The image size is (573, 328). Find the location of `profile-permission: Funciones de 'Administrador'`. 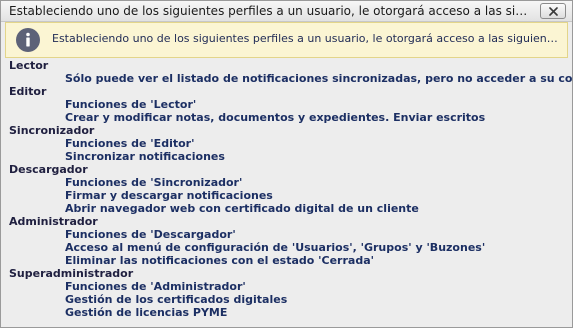

profile-permission: Funciones de 'Administrador' is located at coordinates (155, 286).